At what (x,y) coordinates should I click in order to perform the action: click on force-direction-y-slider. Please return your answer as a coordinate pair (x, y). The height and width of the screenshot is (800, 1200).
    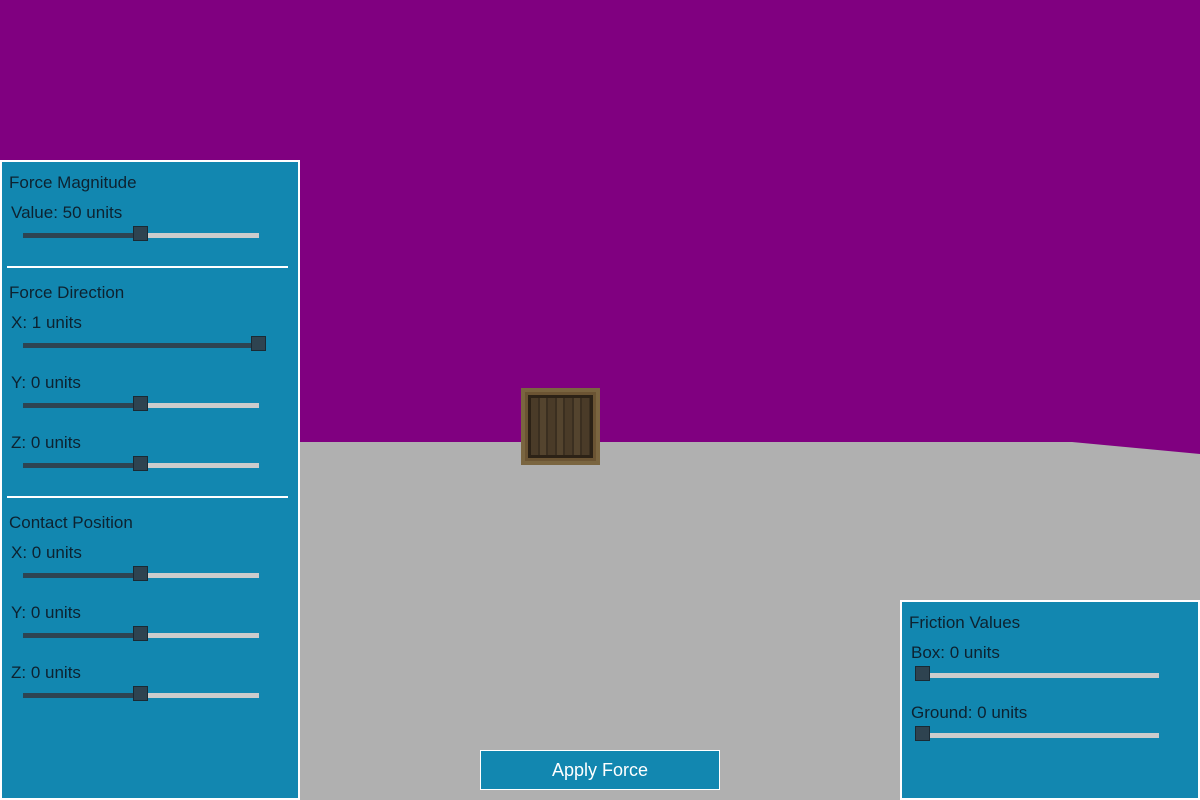
    Looking at the image, I should click on (141, 403).